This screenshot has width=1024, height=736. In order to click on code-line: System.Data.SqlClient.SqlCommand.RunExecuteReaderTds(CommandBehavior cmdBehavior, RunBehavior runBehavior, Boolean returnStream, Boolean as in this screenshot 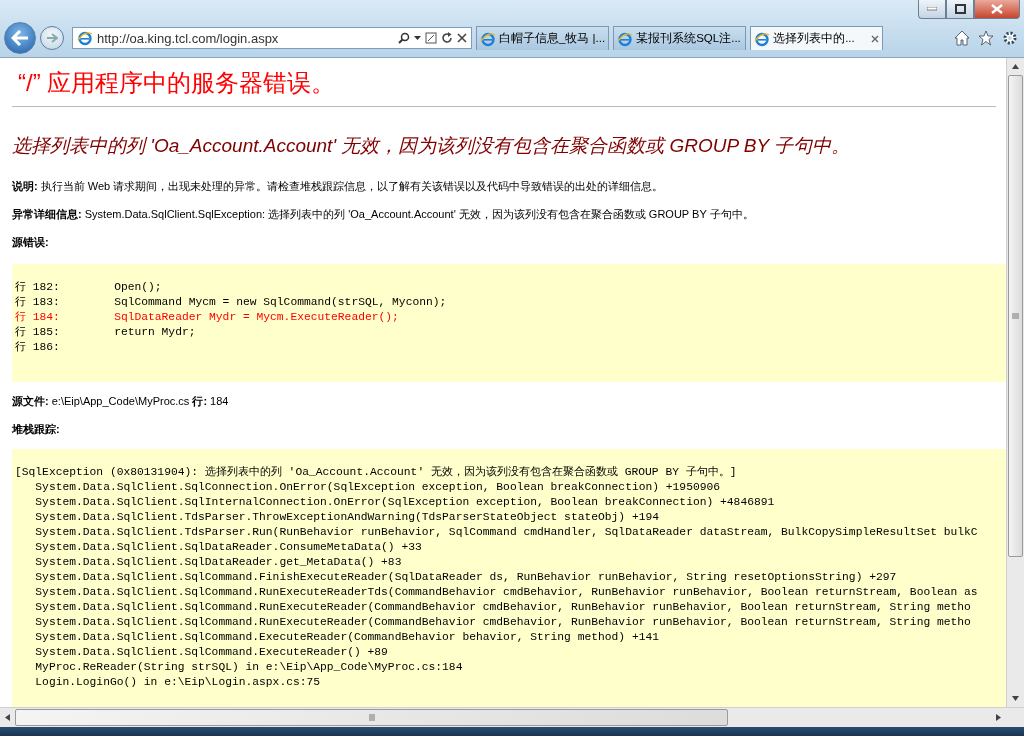, I will do `click(506, 592)`.